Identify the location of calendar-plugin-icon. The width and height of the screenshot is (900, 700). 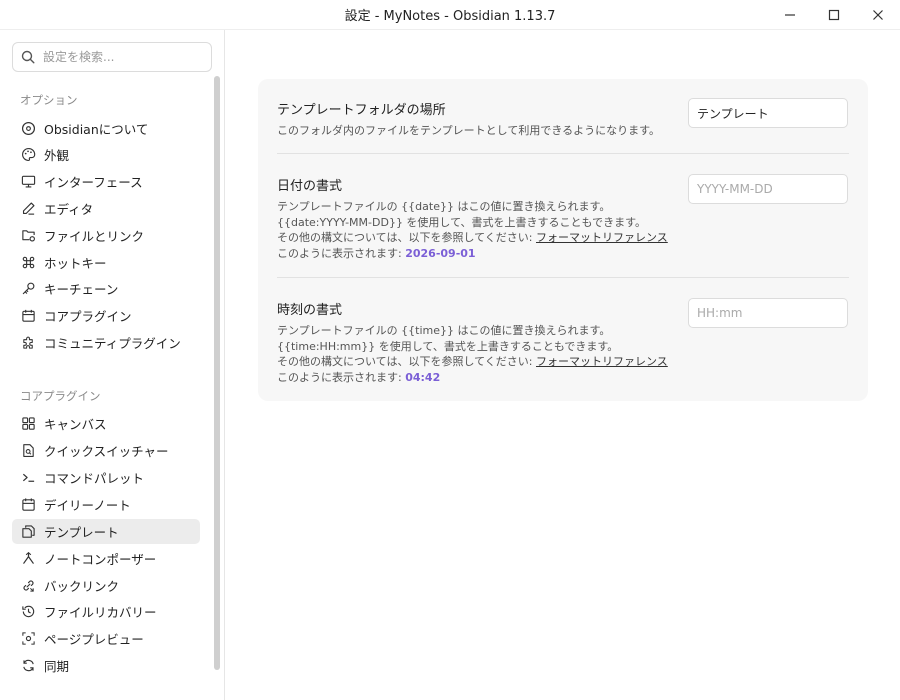
(28, 316).